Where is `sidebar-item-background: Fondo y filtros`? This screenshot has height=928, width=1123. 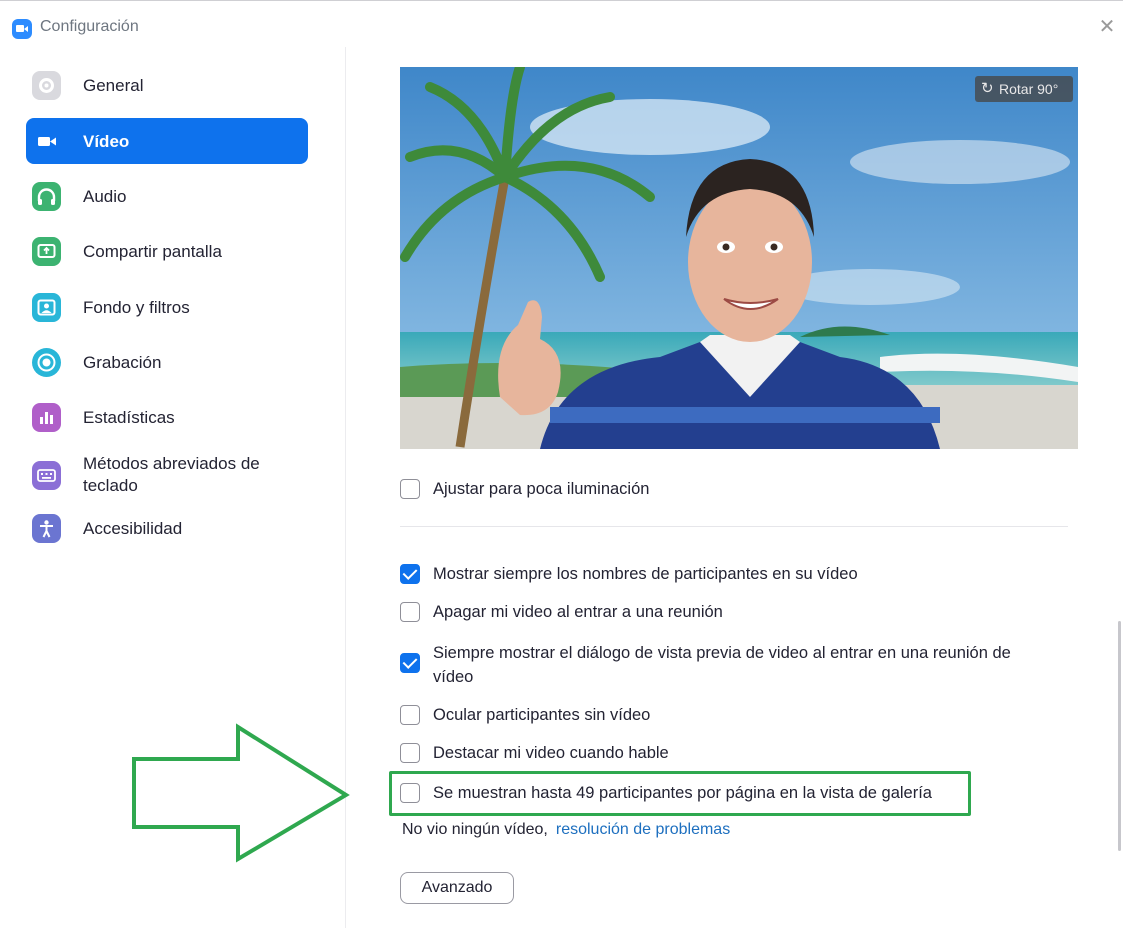
sidebar-item-background: Fondo y filtros is located at coordinates (167, 307).